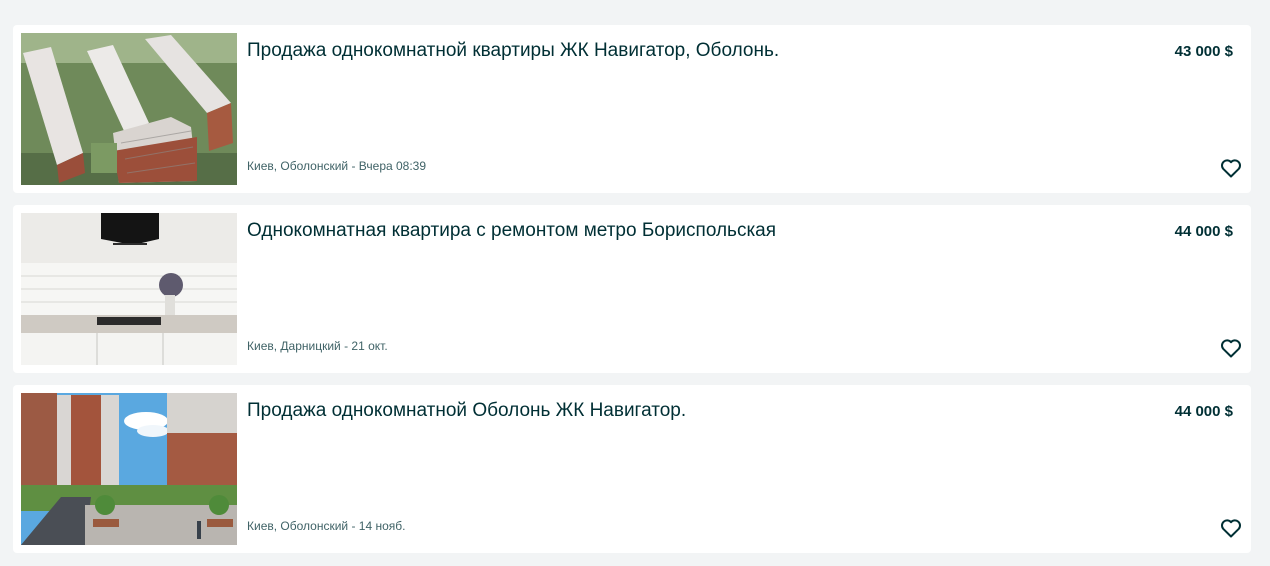 This screenshot has width=1270, height=566. What do you see at coordinates (1203, 51) in the screenshot?
I see `listing-price: 43 000 $` at bounding box center [1203, 51].